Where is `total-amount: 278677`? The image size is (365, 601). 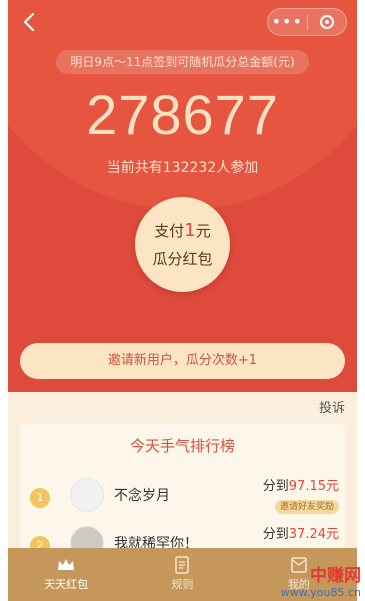 total-amount: 278677 is located at coordinates (182, 114).